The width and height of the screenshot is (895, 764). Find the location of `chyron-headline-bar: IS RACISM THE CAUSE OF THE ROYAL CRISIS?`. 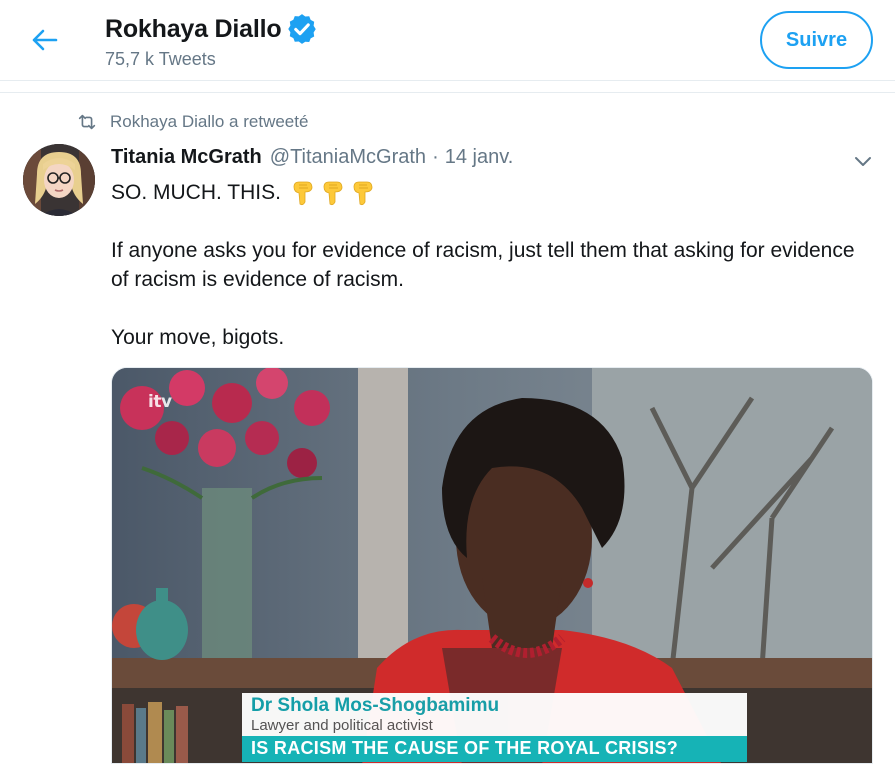

chyron-headline-bar: IS RACISM THE CAUSE OF THE ROYAL CRISIS? is located at coordinates (494, 749).